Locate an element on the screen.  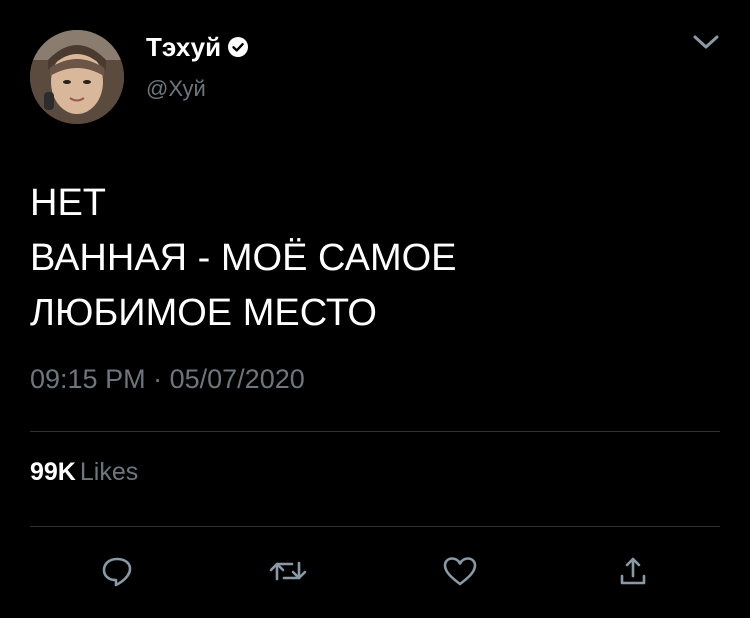
display-name-text: Тэхуй is located at coordinates (184, 47).